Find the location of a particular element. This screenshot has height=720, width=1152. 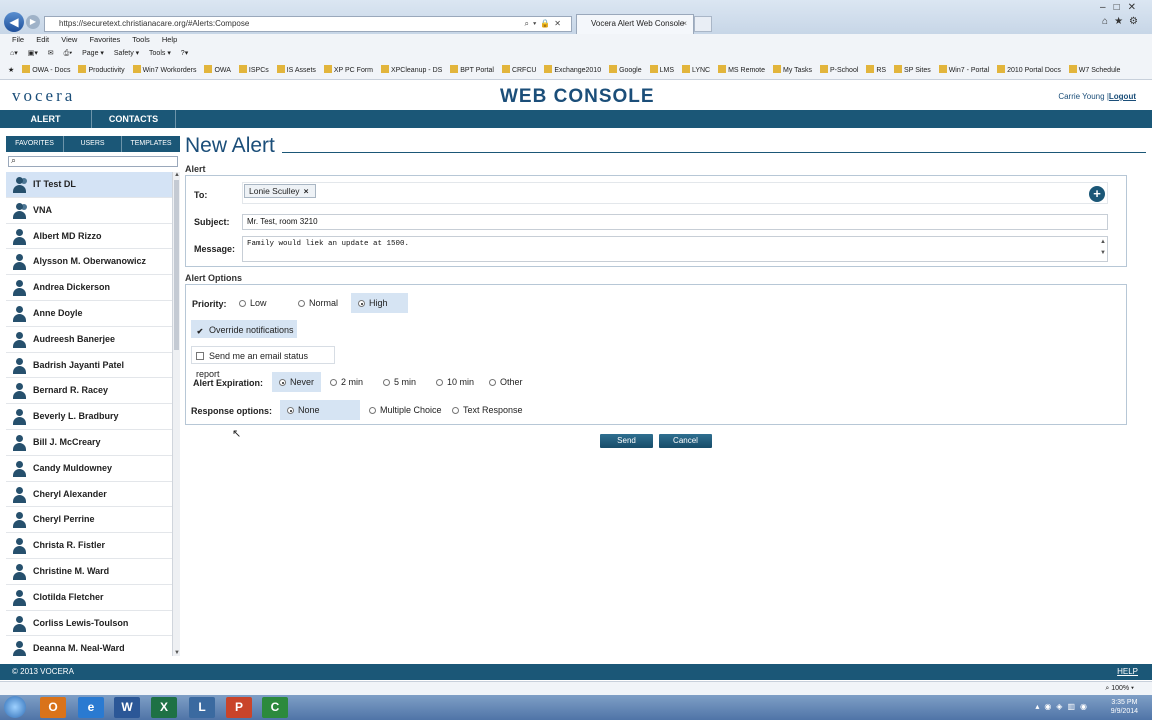

contact-row: Cheryl Perrine is located at coordinates (89, 520).